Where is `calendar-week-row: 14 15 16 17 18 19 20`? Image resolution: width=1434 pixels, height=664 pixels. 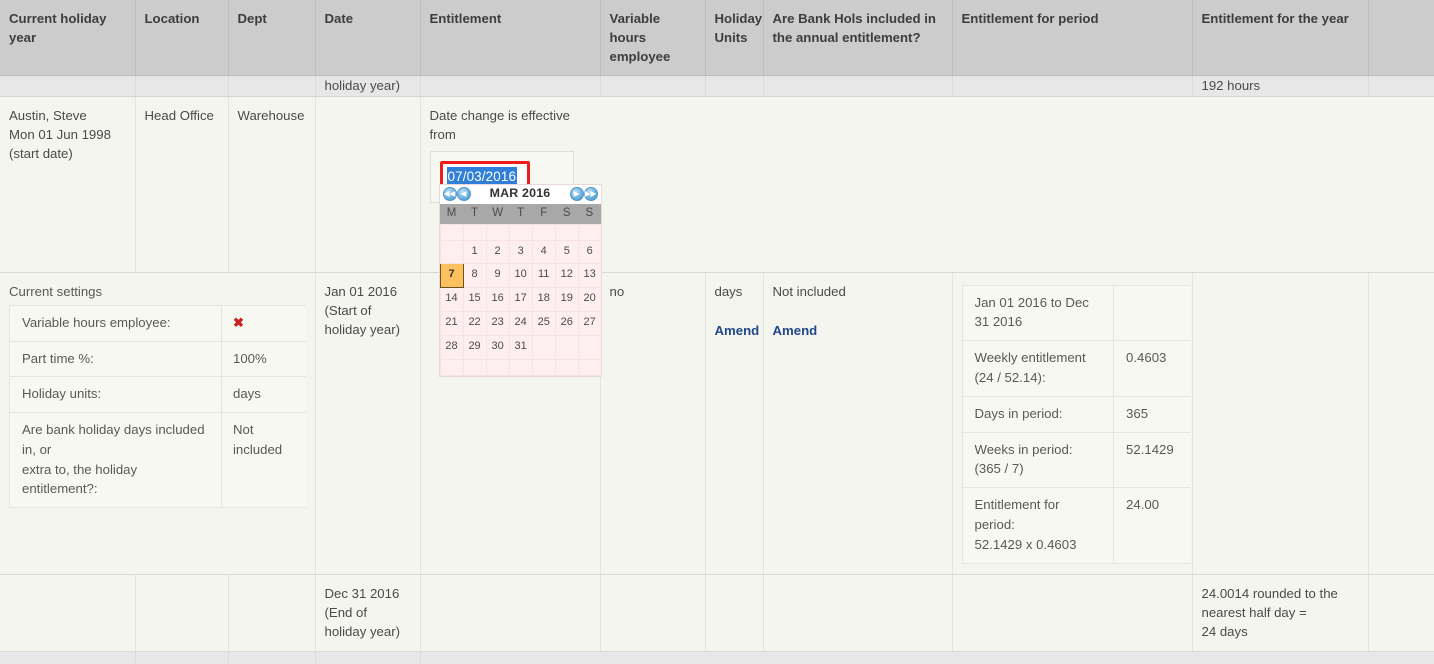
calendar-week-row: 14 15 16 17 18 19 20 is located at coordinates (520, 300).